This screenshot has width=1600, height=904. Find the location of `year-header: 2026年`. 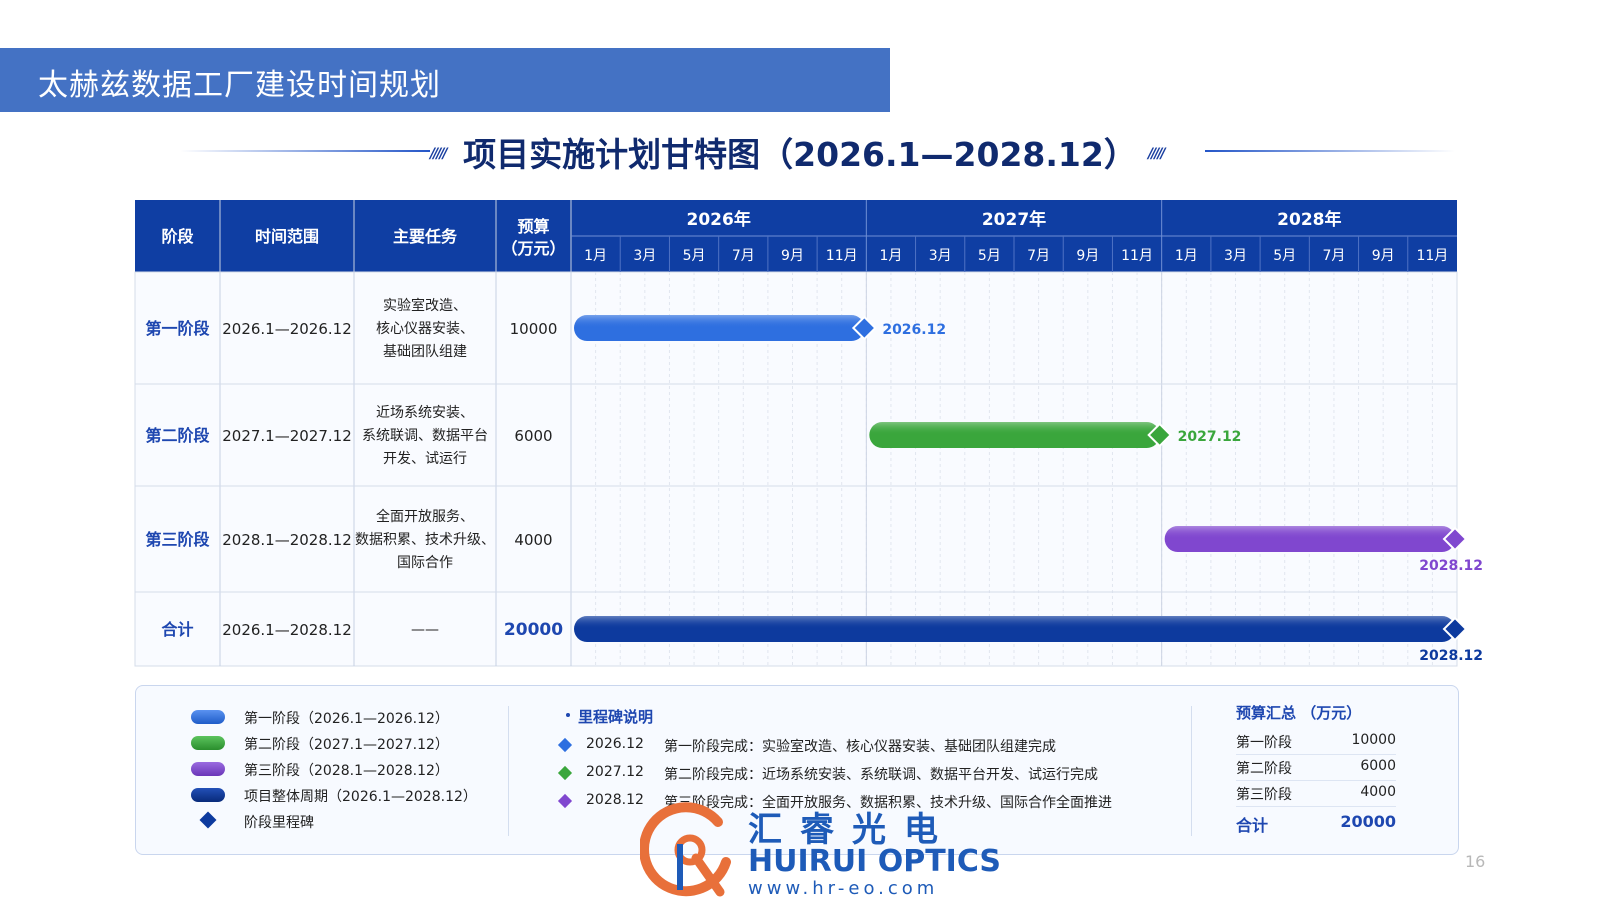

year-header: 2026年 is located at coordinates (719, 219).